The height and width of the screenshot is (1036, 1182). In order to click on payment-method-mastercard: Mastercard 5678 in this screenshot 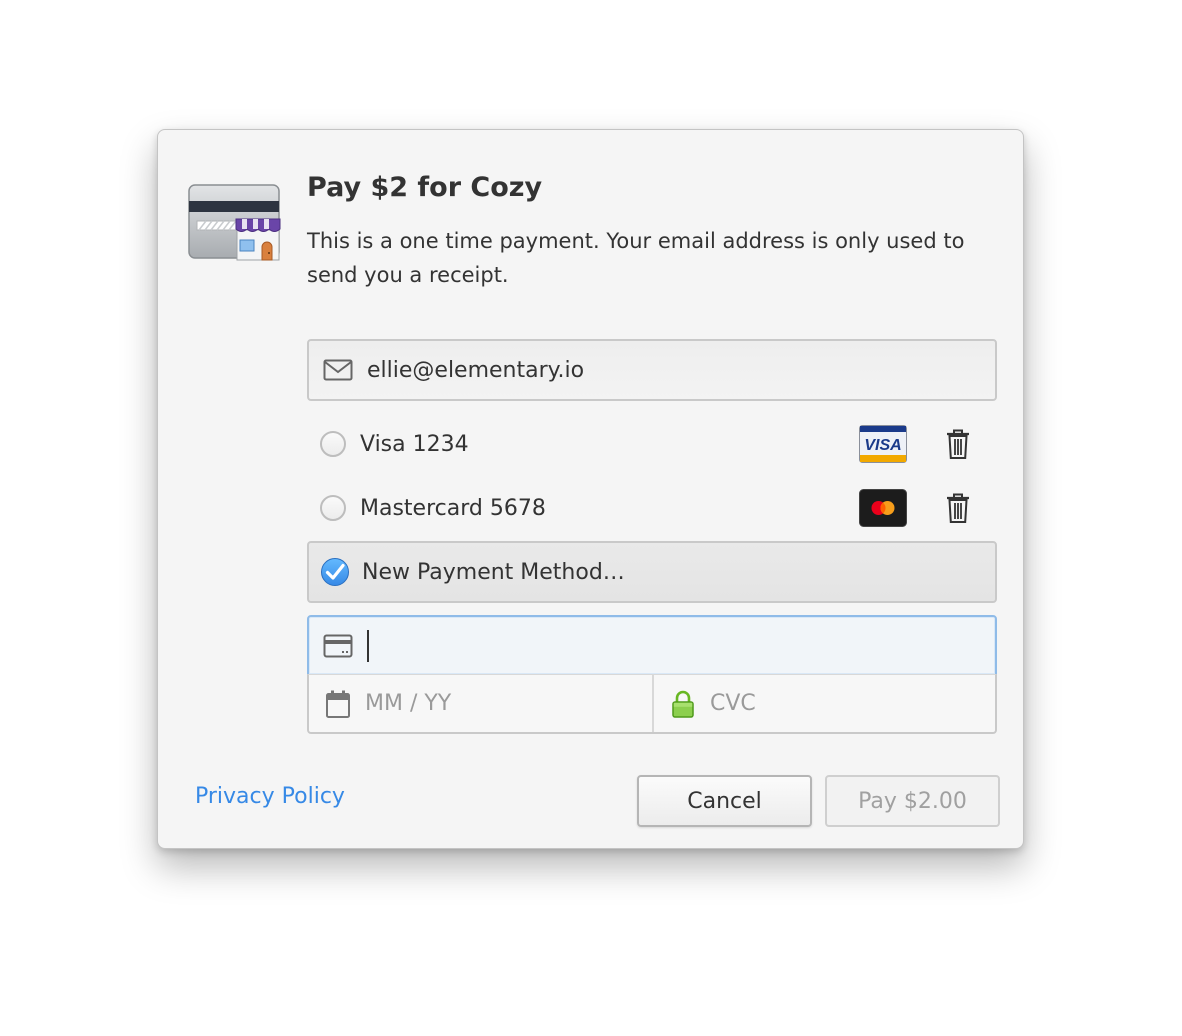, I will do `click(652, 508)`.